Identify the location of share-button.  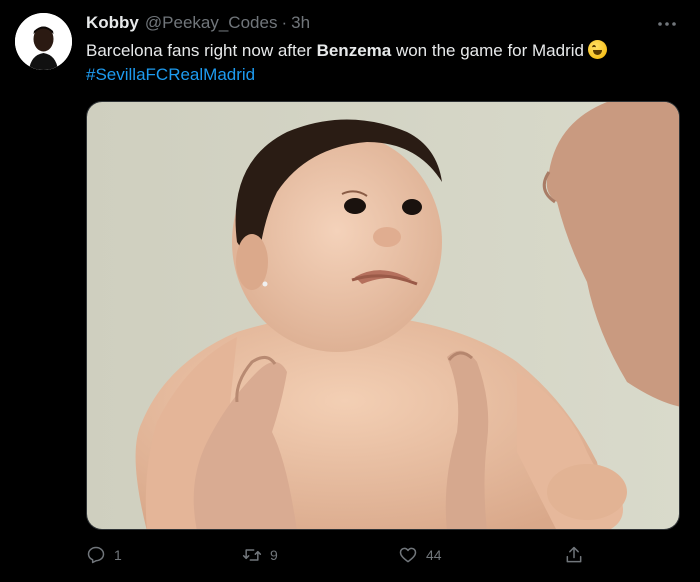
(578, 555).